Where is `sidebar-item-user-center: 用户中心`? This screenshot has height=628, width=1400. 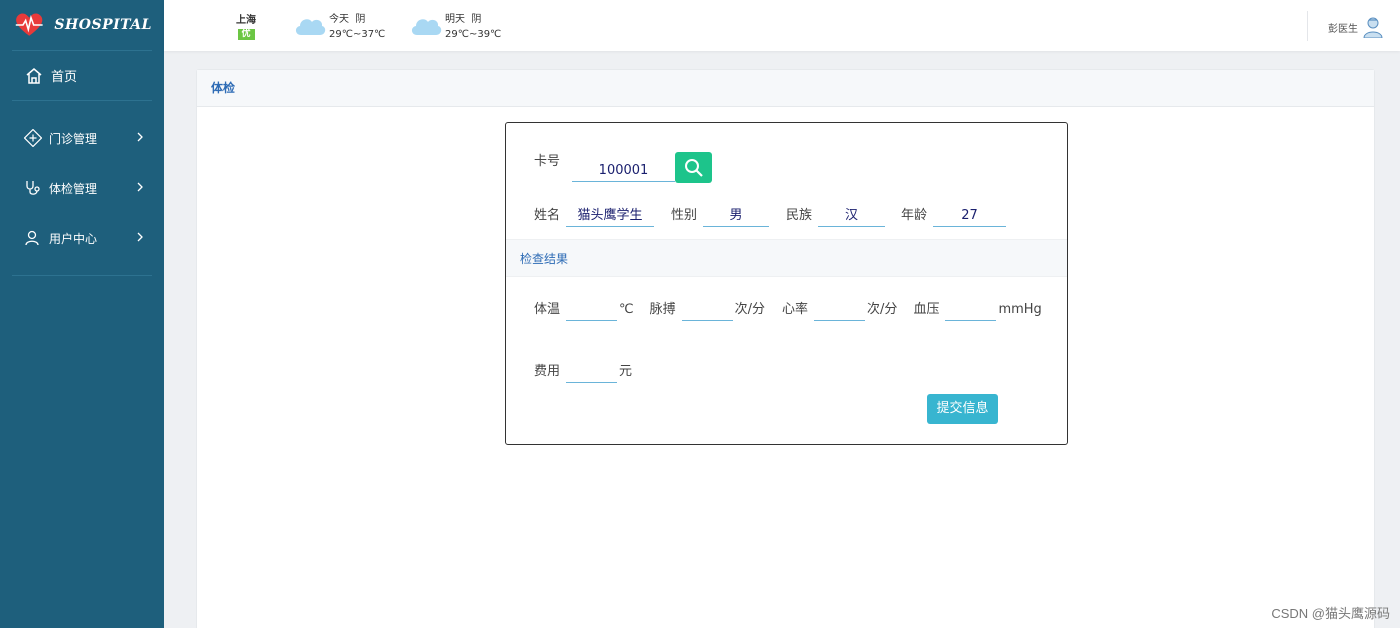 sidebar-item-user-center: 用户中心 is located at coordinates (82, 238).